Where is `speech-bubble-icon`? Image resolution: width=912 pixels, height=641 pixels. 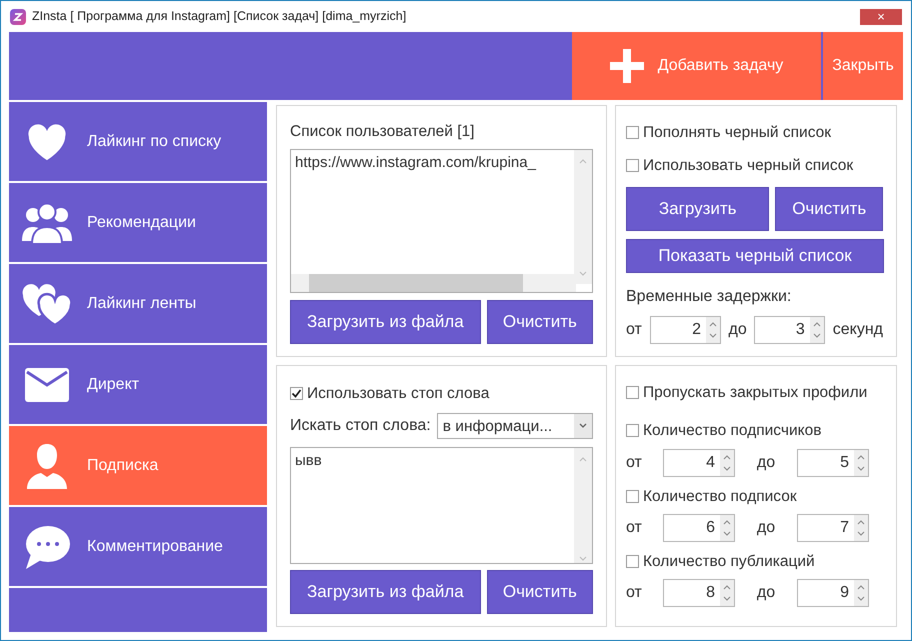
speech-bubble-icon is located at coordinates (47, 547).